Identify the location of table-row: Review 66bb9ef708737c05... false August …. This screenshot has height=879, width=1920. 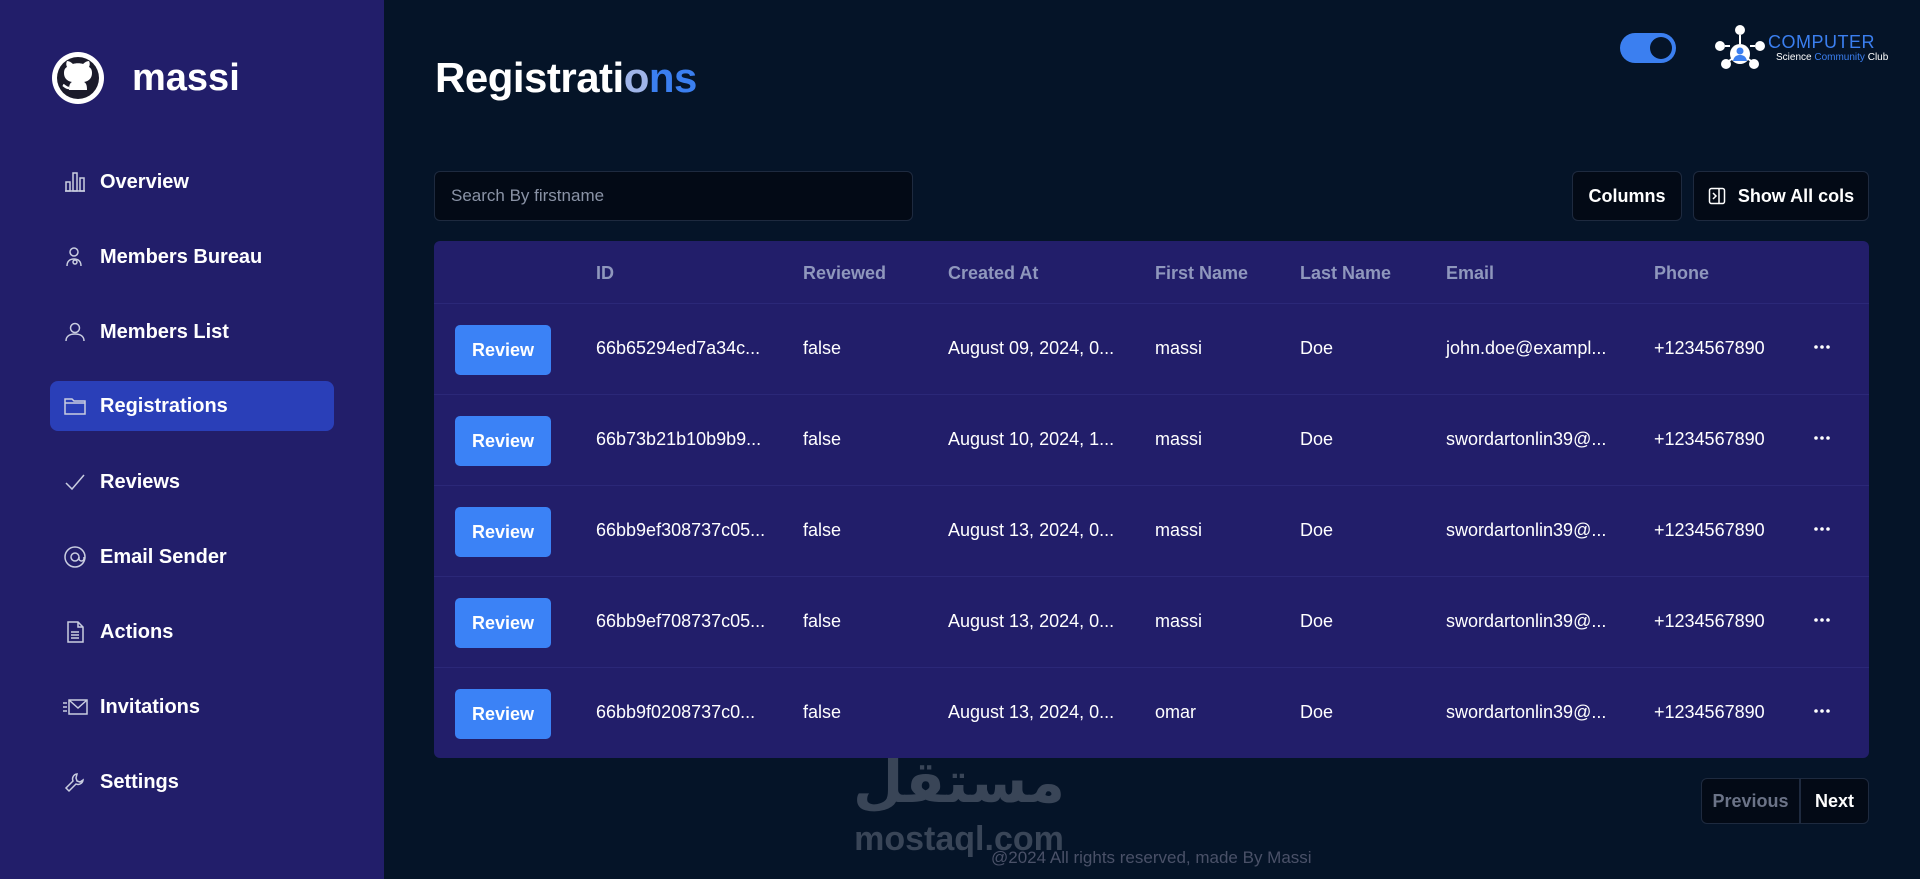
(1151, 621).